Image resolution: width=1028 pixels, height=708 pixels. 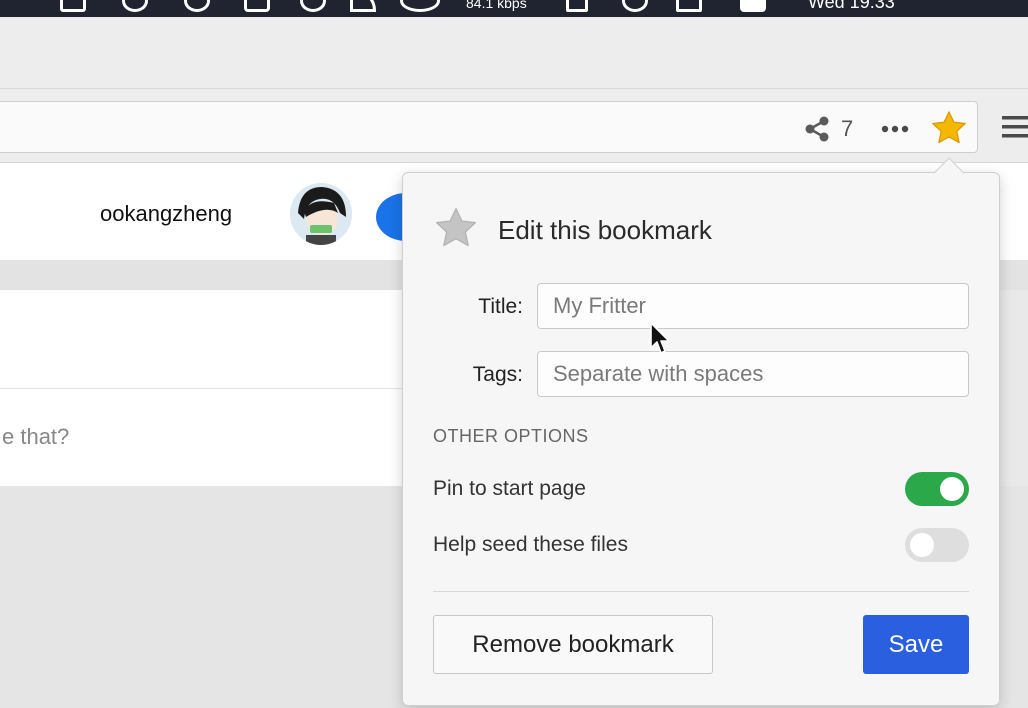 I want to click on display-icon, so click(x=73, y=6).